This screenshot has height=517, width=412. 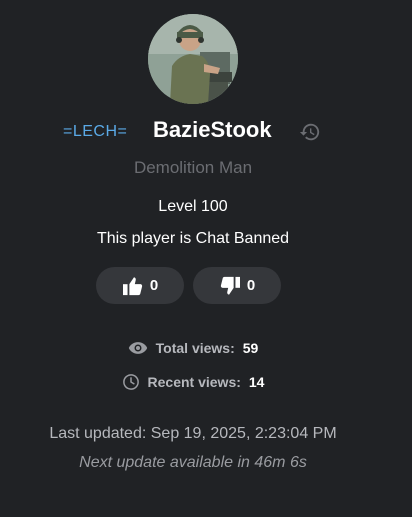 What do you see at coordinates (138, 348) in the screenshot?
I see `eye-icon` at bounding box center [138, 348].